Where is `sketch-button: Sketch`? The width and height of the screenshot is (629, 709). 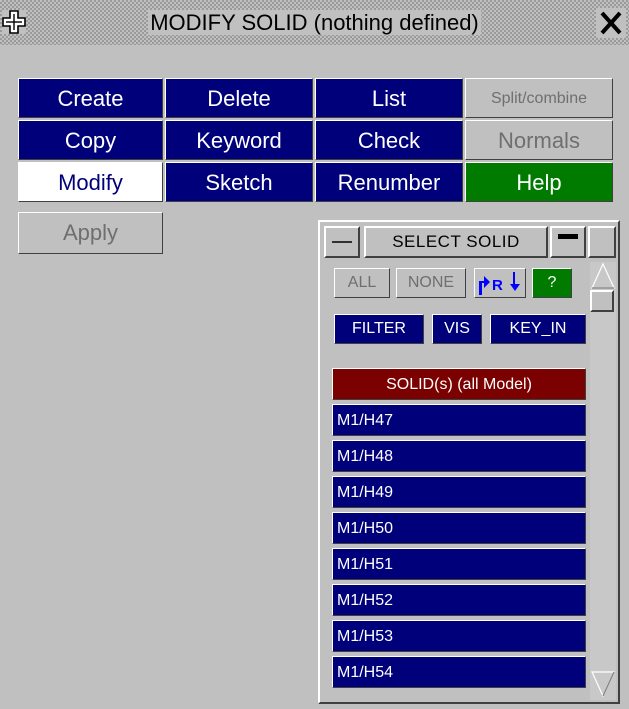 sketch-button: Sketch is located at coordinates (239, 182).